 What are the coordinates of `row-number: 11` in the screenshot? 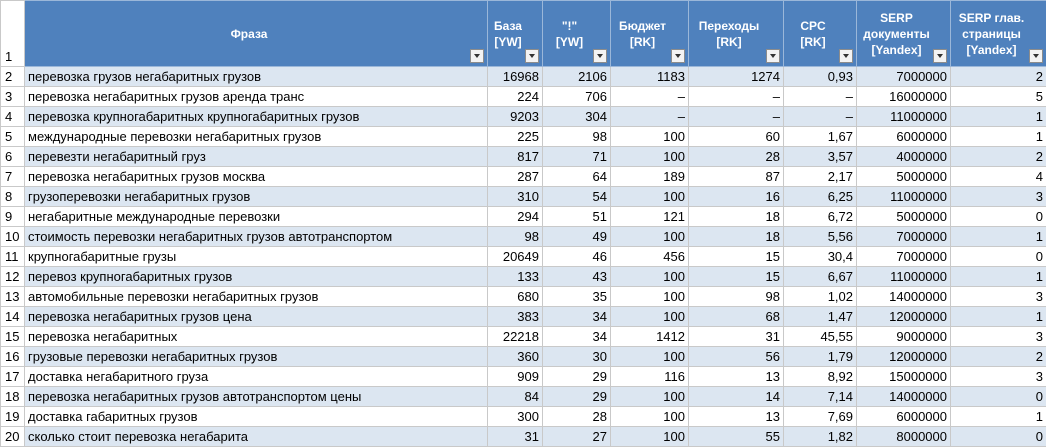 It's located at (12, 256).